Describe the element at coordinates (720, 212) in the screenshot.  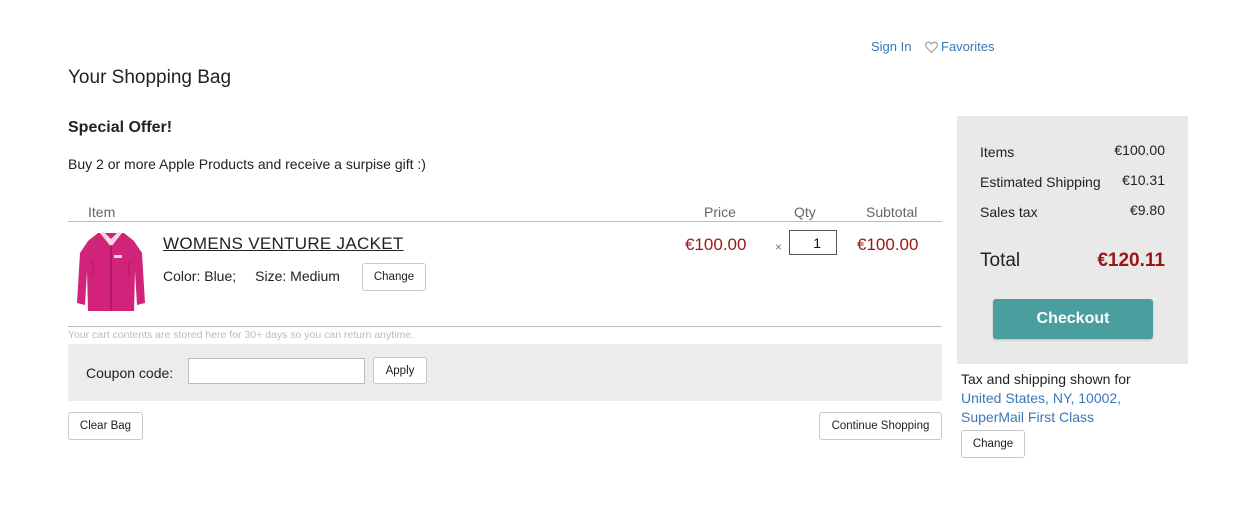
I see `column-header-price: Price` at that location.